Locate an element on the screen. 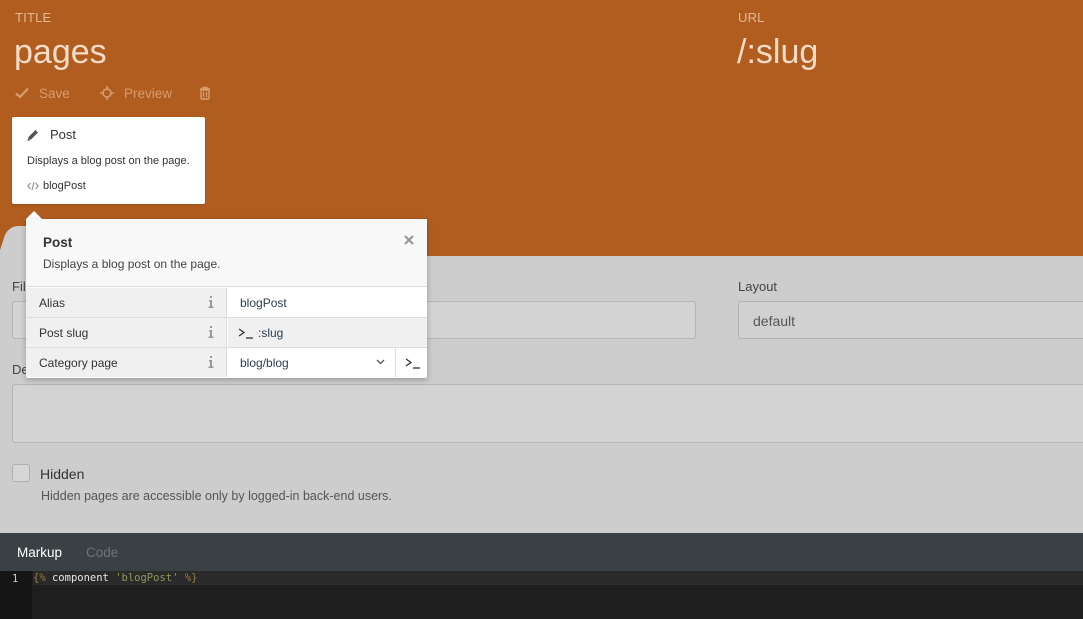 The image size is (1083, 619). editor-gutter: 1 is located at coordinates (16, 595).